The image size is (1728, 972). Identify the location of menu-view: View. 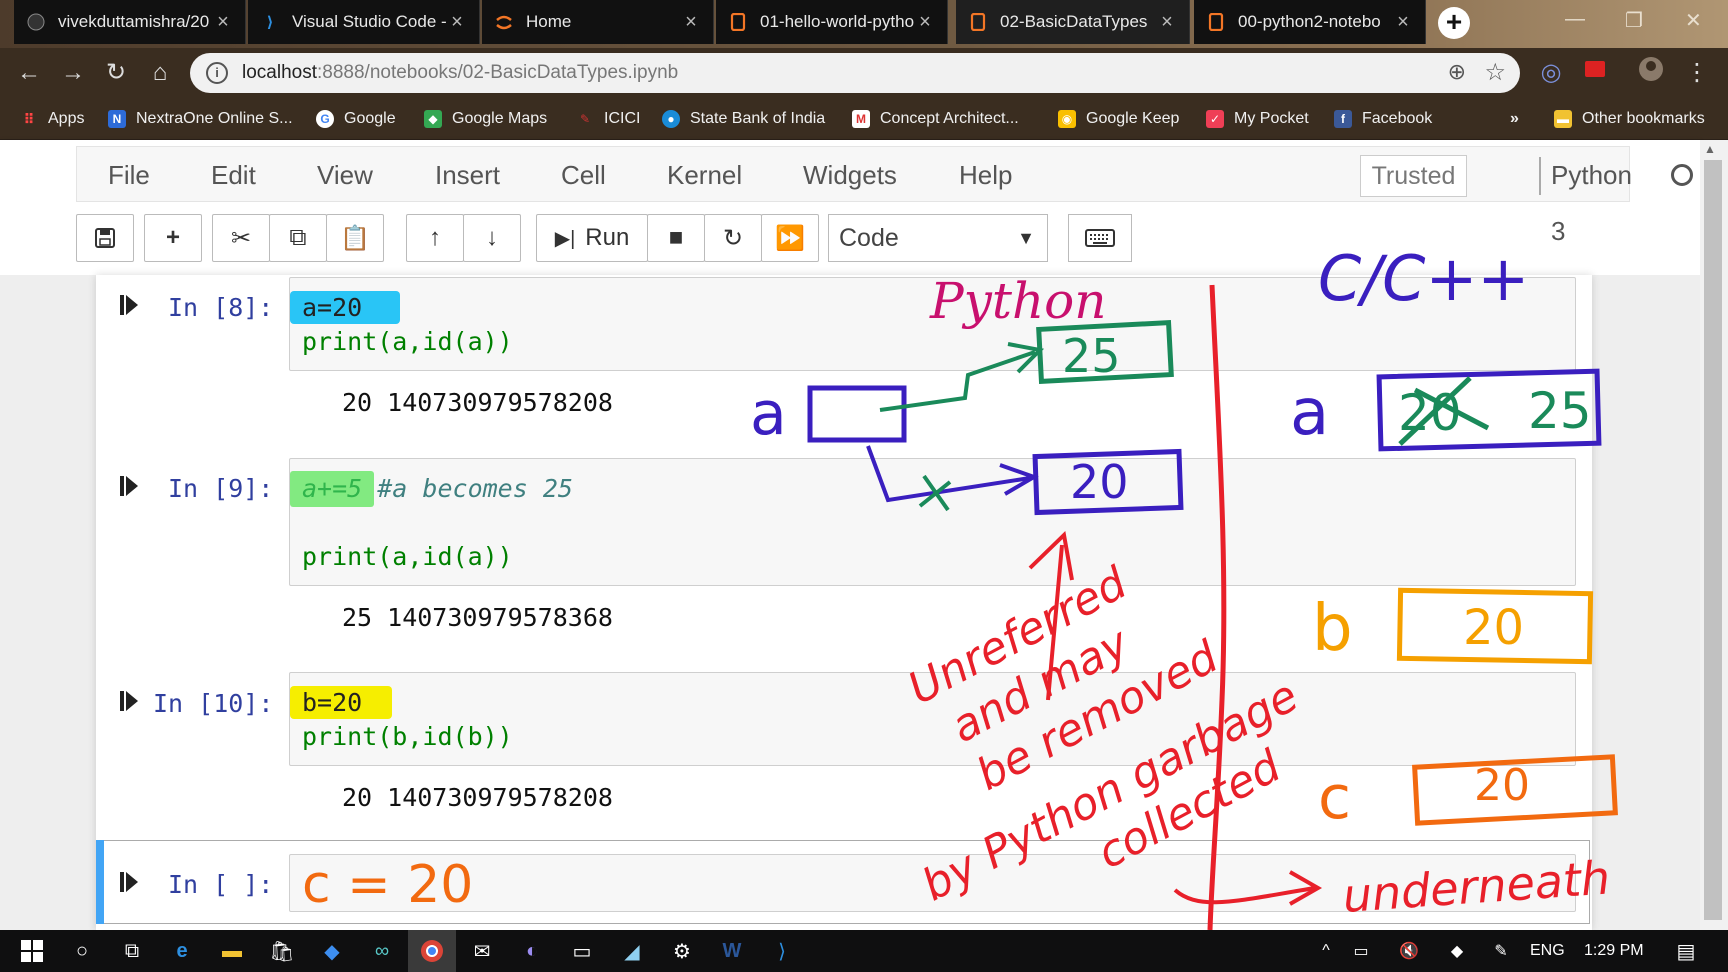
(345, 175).